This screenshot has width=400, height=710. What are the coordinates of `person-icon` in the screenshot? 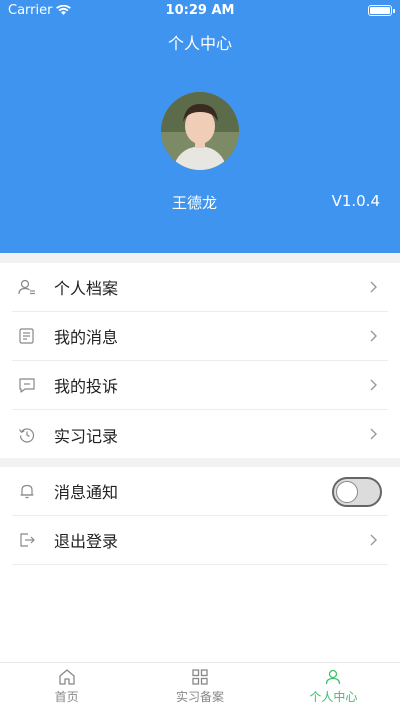 It's located at (333, 677).